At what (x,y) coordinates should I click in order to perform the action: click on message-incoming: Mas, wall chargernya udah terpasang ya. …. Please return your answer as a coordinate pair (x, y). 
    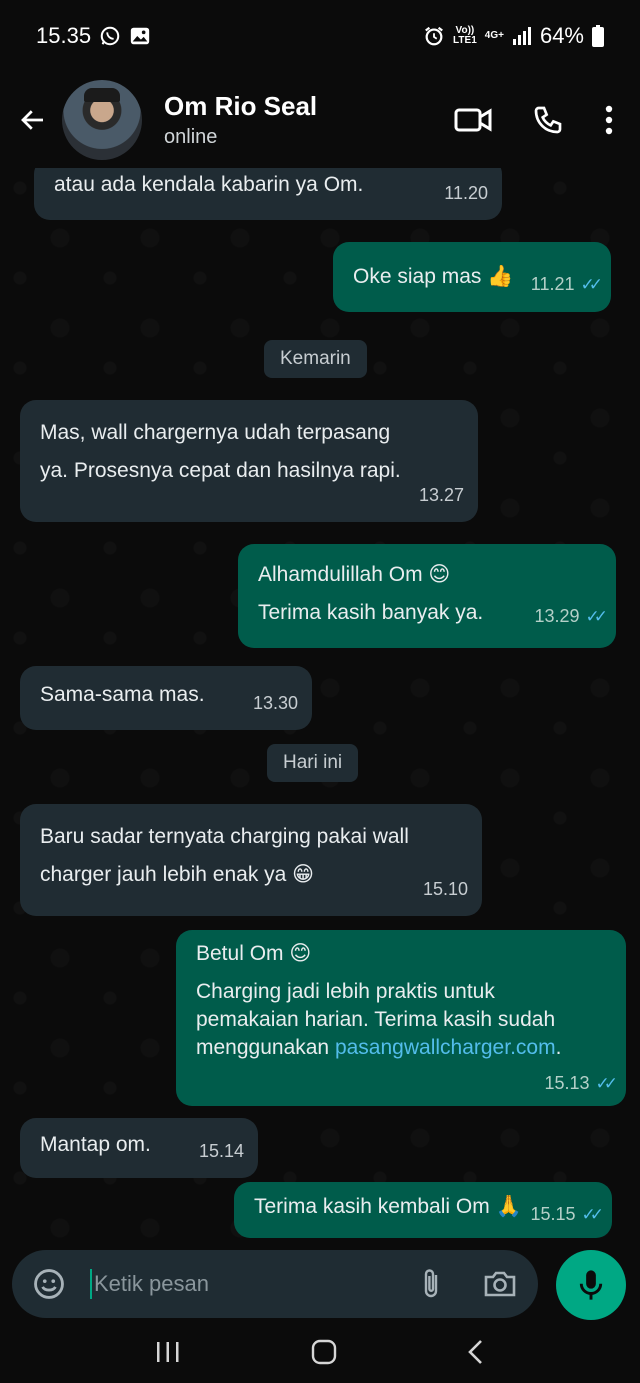
    Looking at the image, I should click on (249, 461).